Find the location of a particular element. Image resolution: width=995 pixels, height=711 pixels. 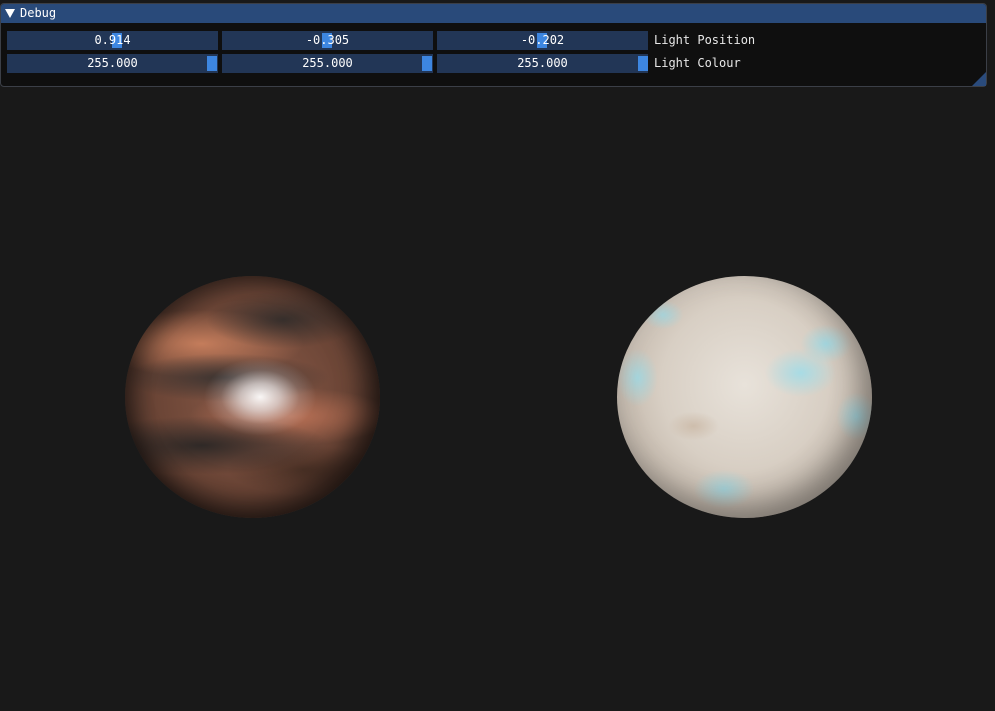

light-colour-b-slider: 255.000 is located at coordinates (542, 63).